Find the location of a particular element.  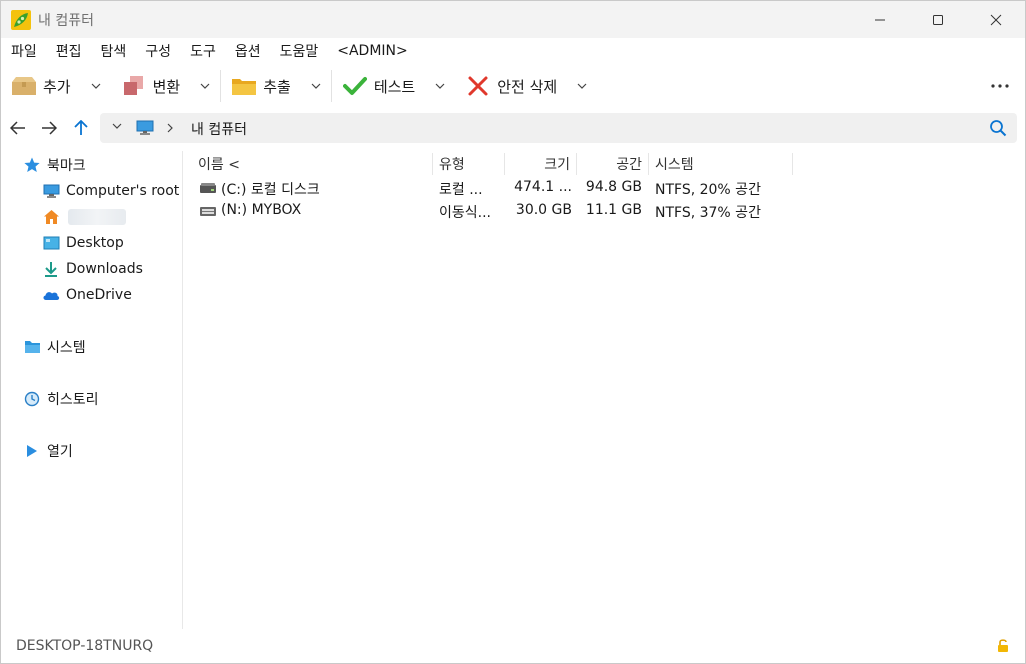

sidebar-item-onedrive: OneDrive is located at coordinates (87, 295).